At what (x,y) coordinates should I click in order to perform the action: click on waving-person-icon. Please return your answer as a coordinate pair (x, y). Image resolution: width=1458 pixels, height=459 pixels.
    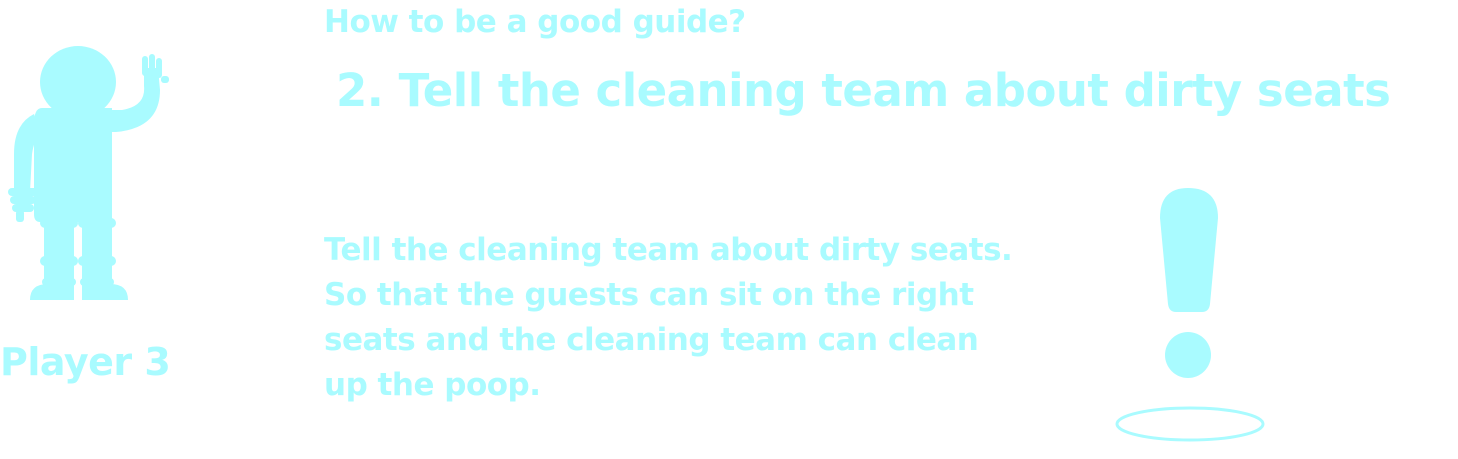
    Looking at the image, I should click on (88, 173).